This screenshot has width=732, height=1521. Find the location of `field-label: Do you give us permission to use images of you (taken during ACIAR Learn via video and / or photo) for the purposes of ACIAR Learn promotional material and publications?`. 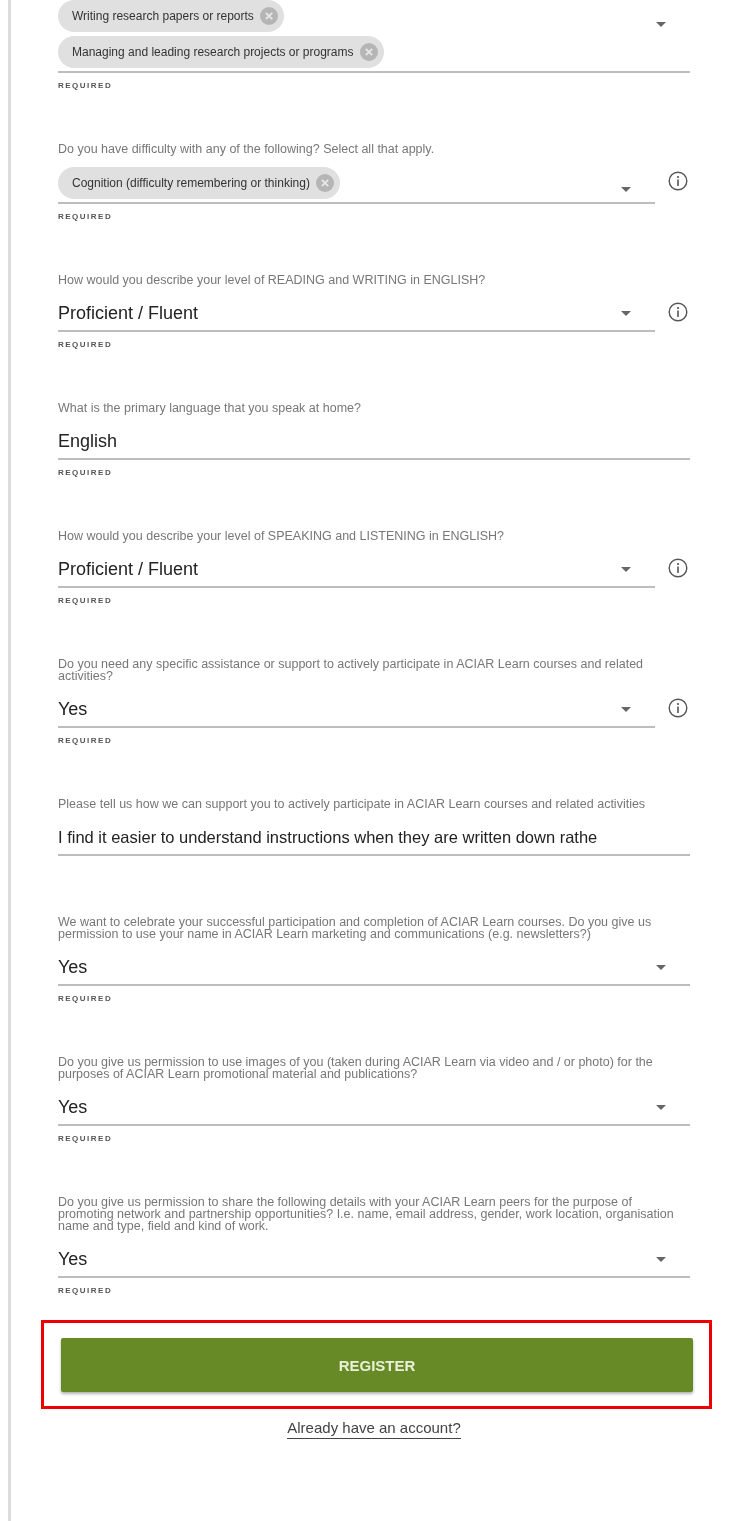

field-label: Do you give us permission to use images of you (taken during ACIAR Learn via video and / or photo) for the purposes of ACIAR Learn promotional material and publications? is located at coordinates (356, 1068).